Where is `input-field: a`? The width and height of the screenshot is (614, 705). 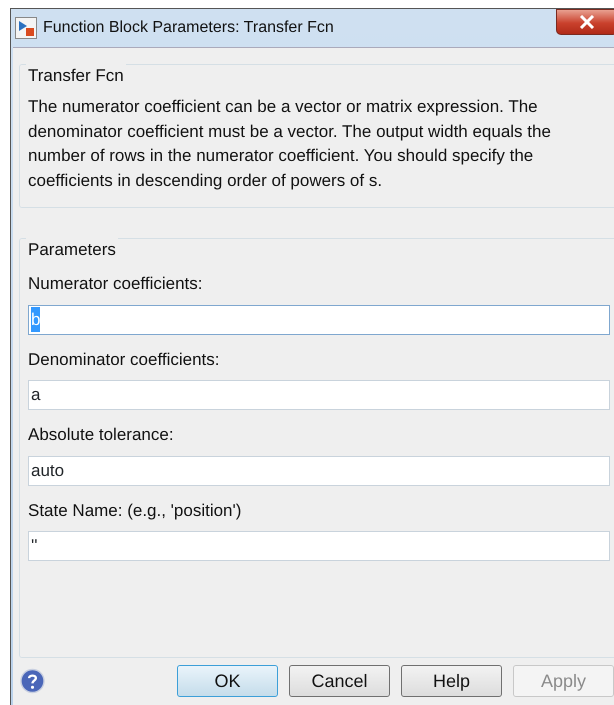 input-field: a is located at coordinates (319, 395).